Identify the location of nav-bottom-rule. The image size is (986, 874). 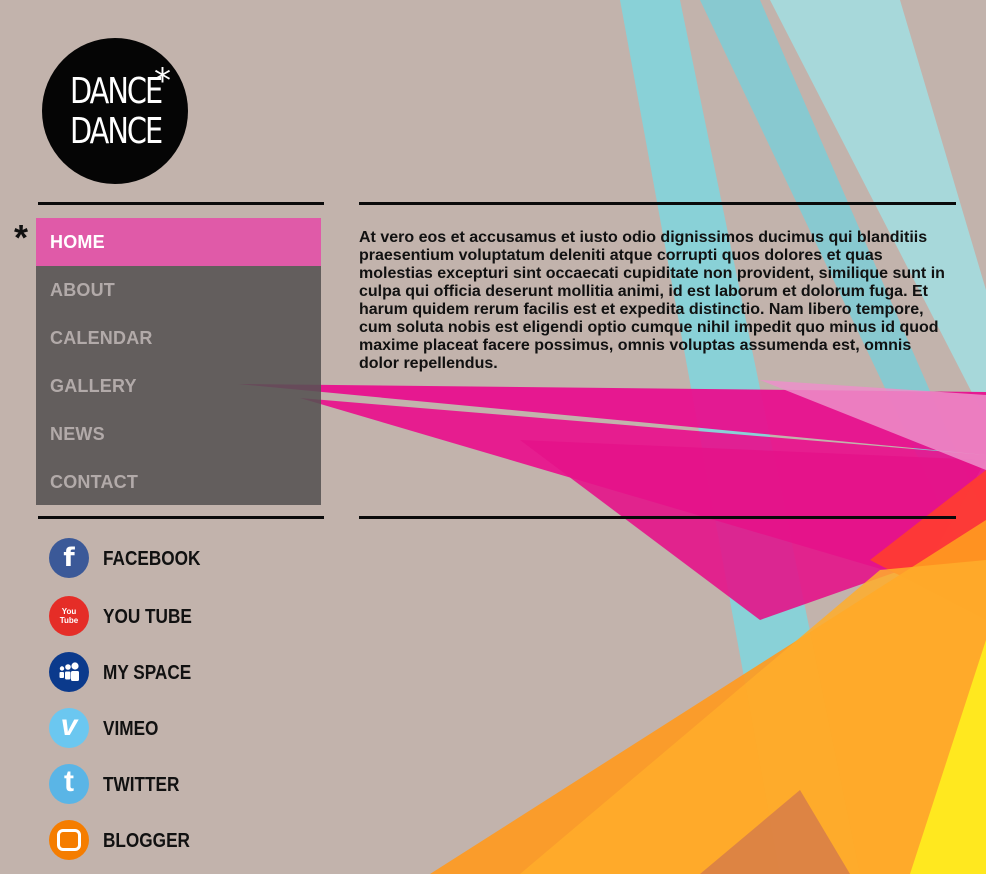
(181, 517).